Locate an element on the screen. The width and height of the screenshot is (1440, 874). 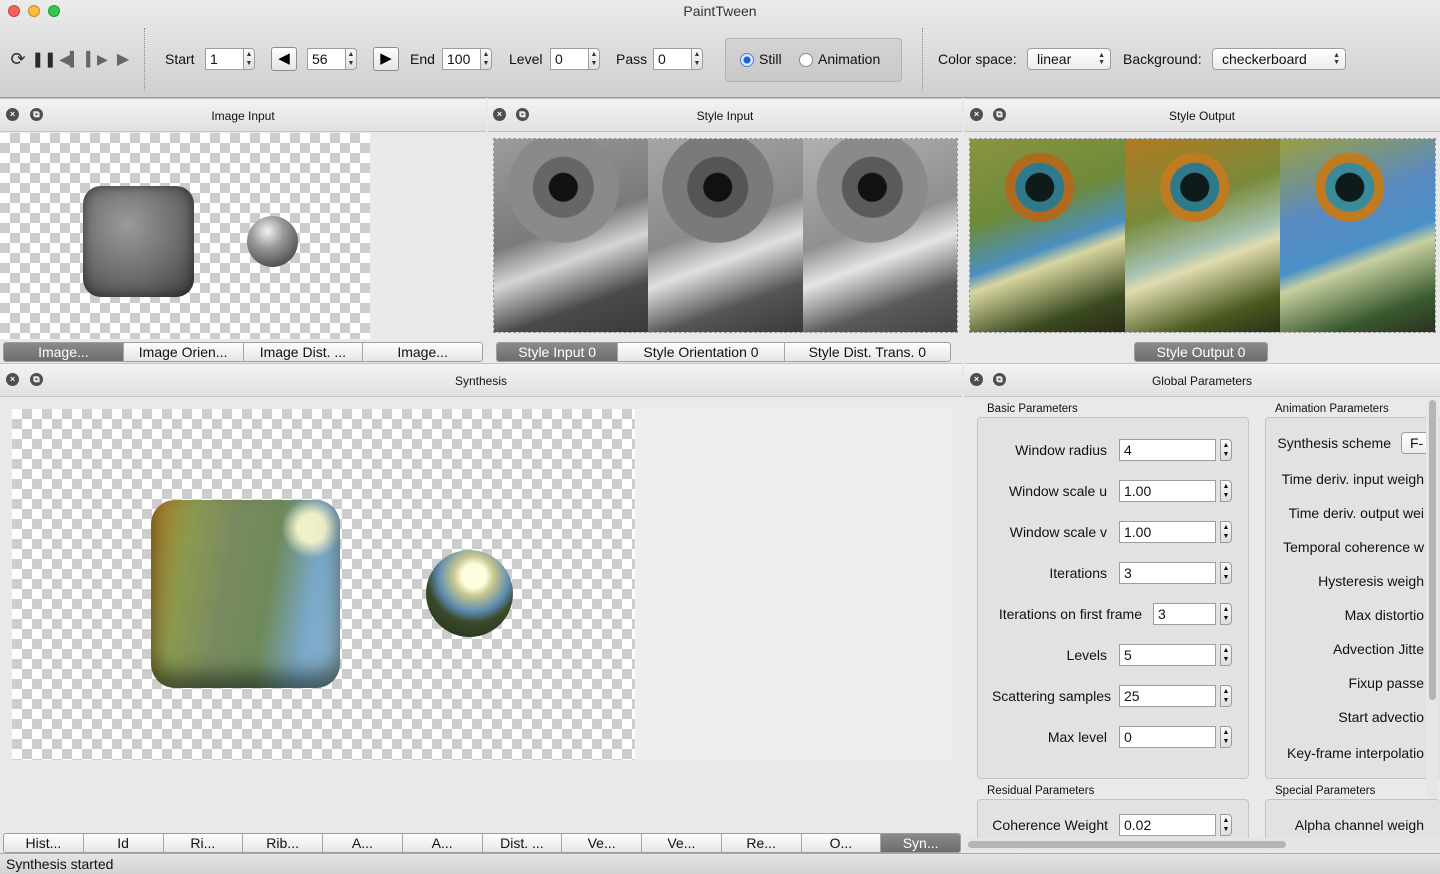
still-radio is located at coordinates (747, 60).